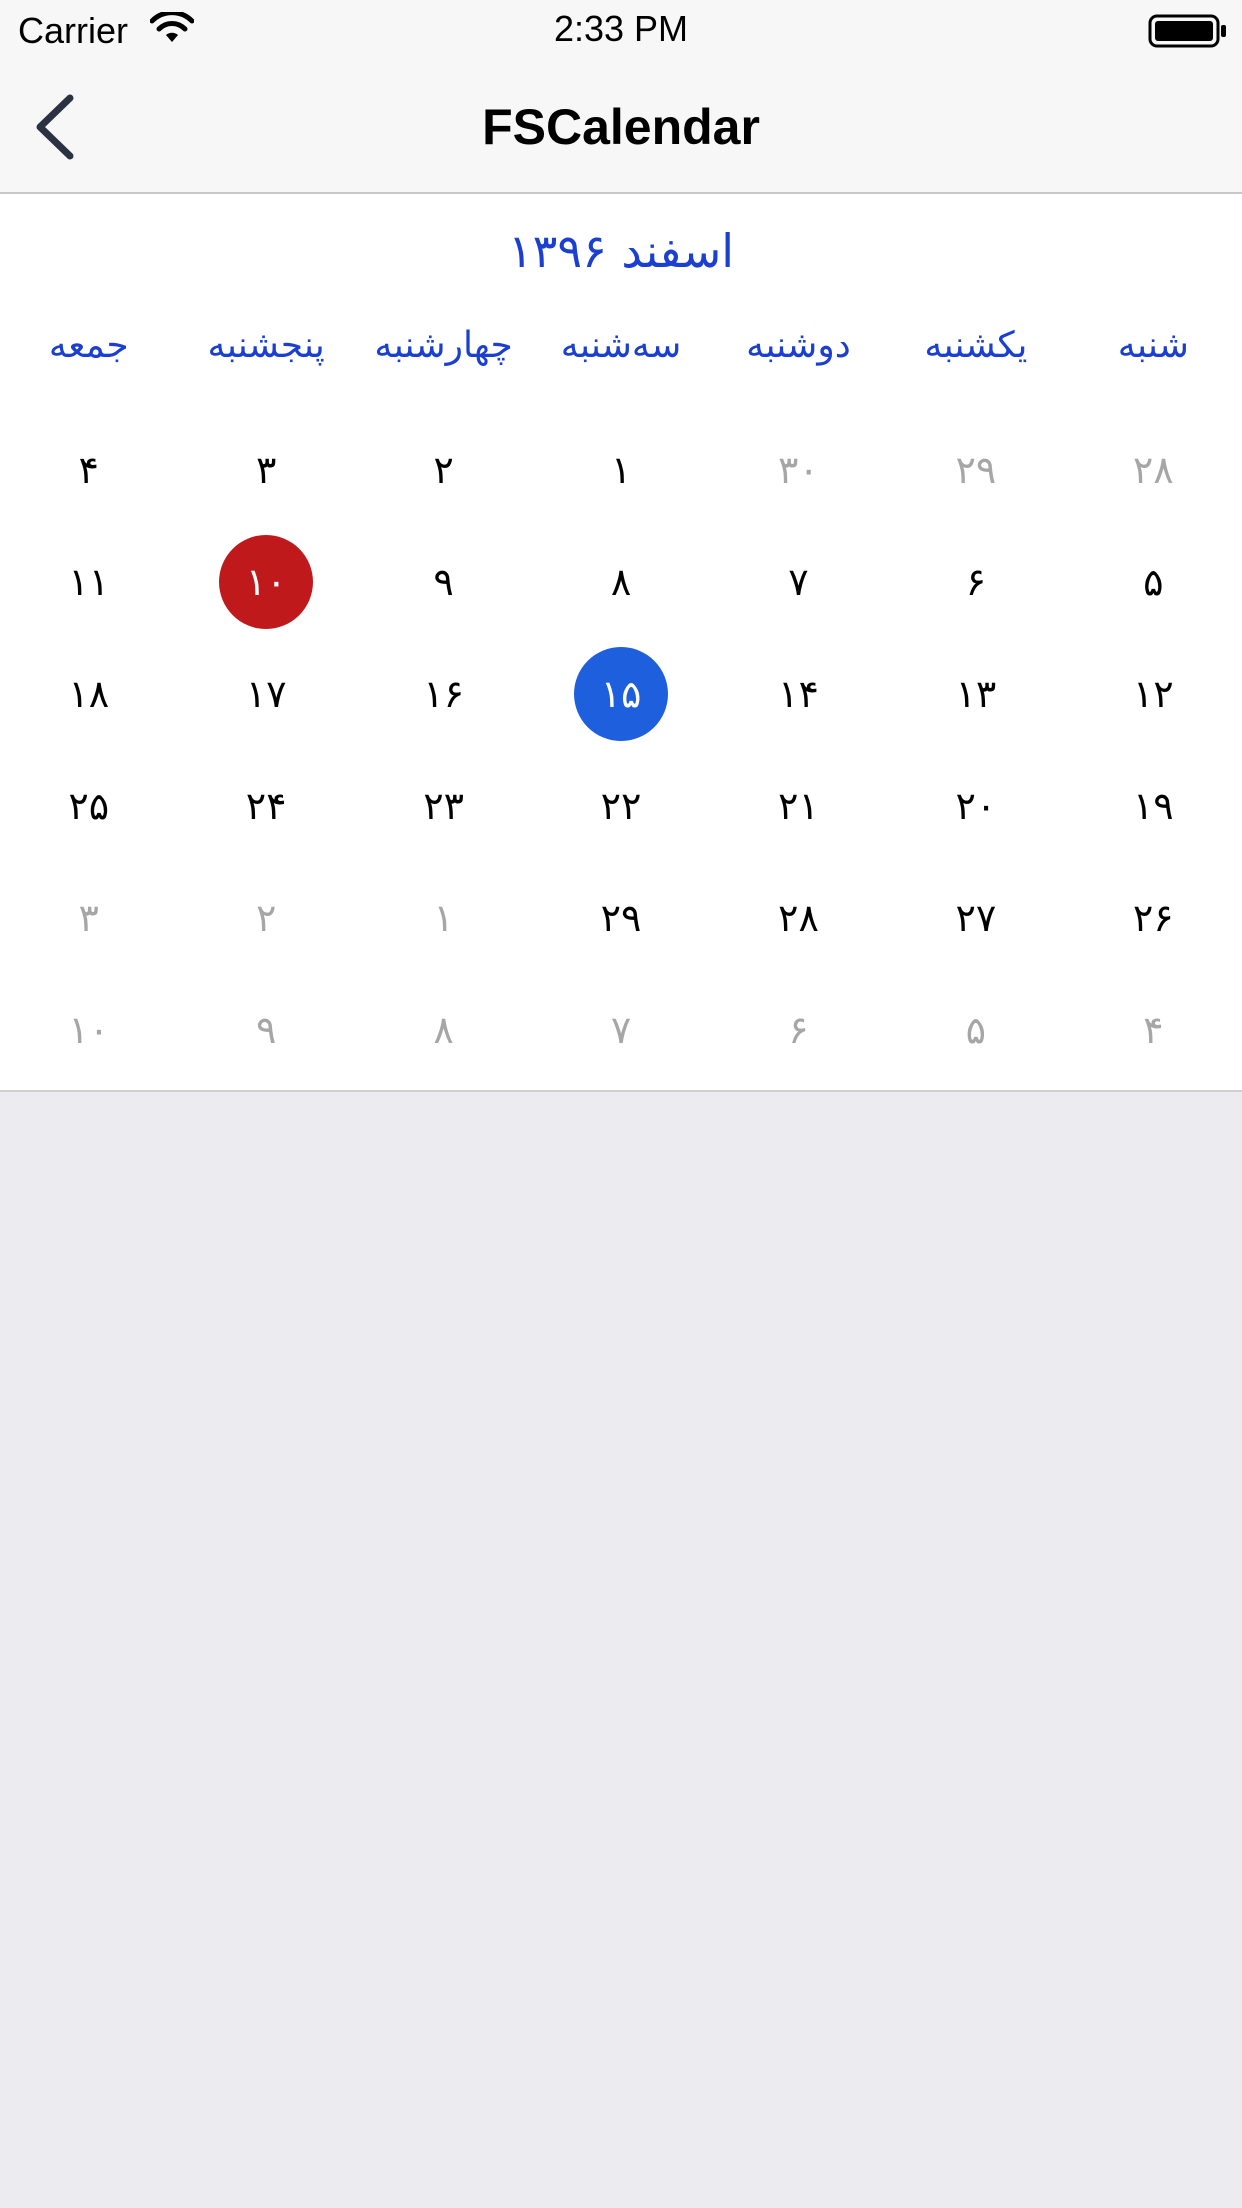 The width and height of the screenshot is (1242, 2208). I want to click on day-cell-normal: ۲۷, so click(975, 918).